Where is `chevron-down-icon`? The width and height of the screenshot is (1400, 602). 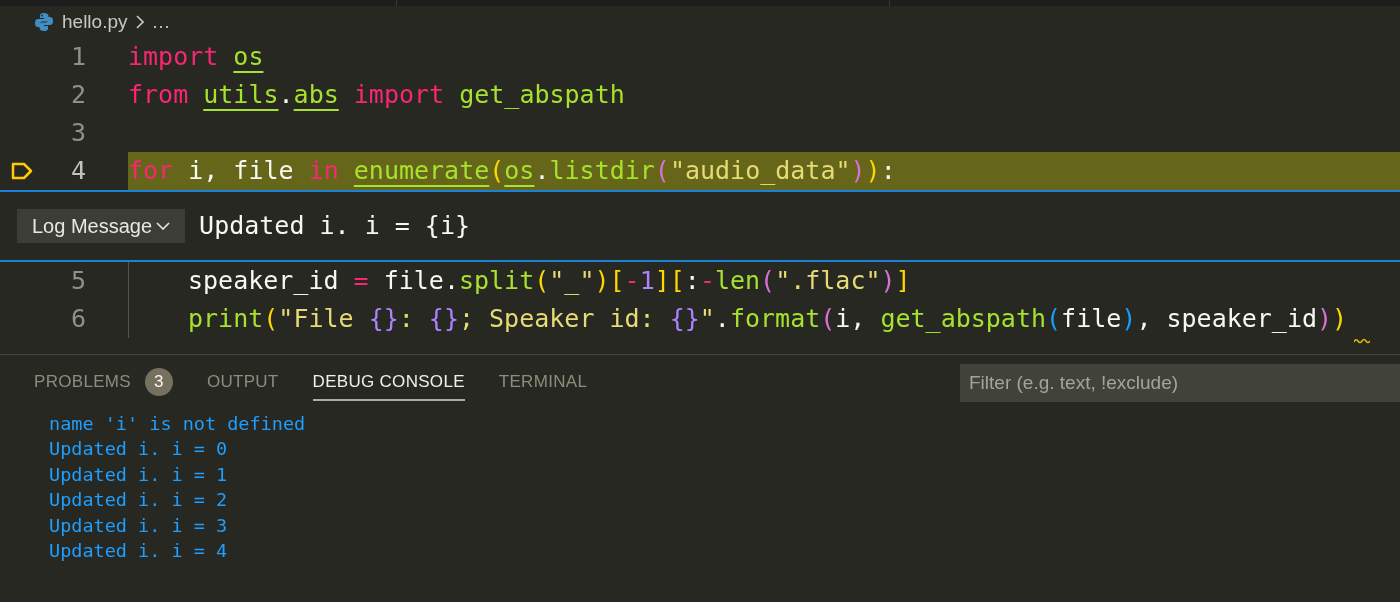
chevron-down-icon is located at coordinates (163, 226).